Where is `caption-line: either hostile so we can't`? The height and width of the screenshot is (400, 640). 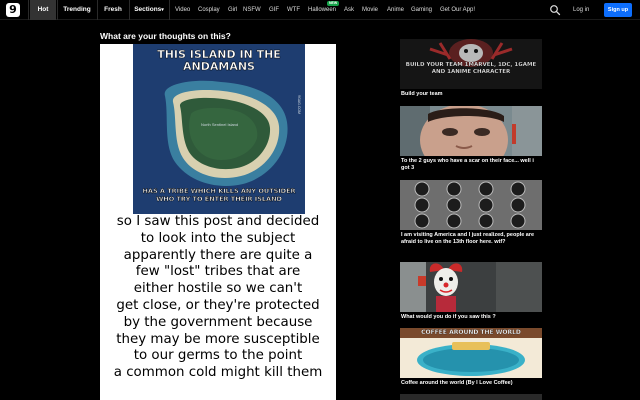
caption-line: either hostile so we can't is located at coordinates (218, 289).